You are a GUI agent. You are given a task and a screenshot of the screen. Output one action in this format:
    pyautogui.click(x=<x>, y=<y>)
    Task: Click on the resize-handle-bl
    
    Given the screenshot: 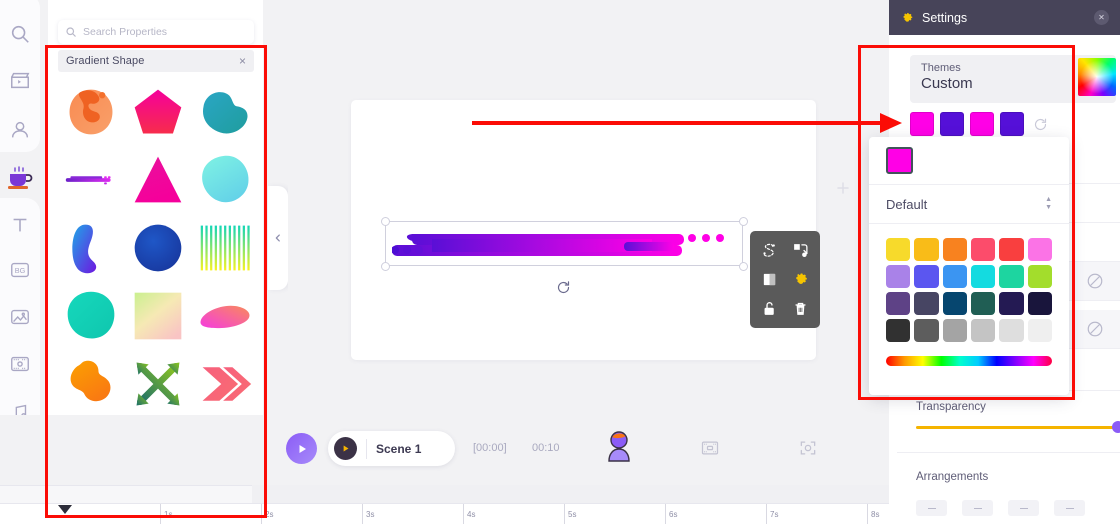 What is the action you would take?
    pyautogui.click(x=385, y=266)
    